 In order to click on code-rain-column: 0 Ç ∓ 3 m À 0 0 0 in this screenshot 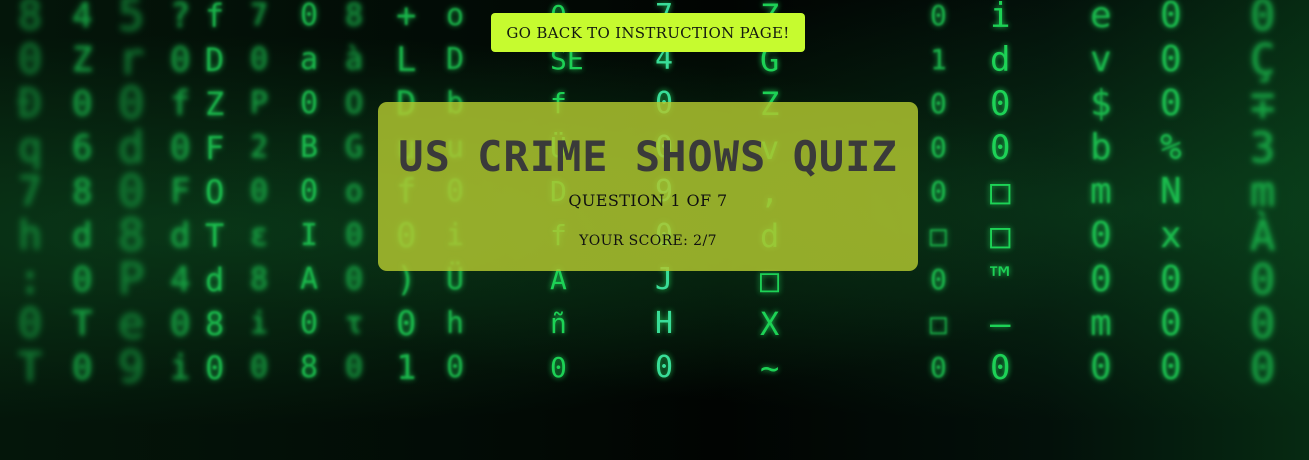, I will do `click(1263, 196)`.